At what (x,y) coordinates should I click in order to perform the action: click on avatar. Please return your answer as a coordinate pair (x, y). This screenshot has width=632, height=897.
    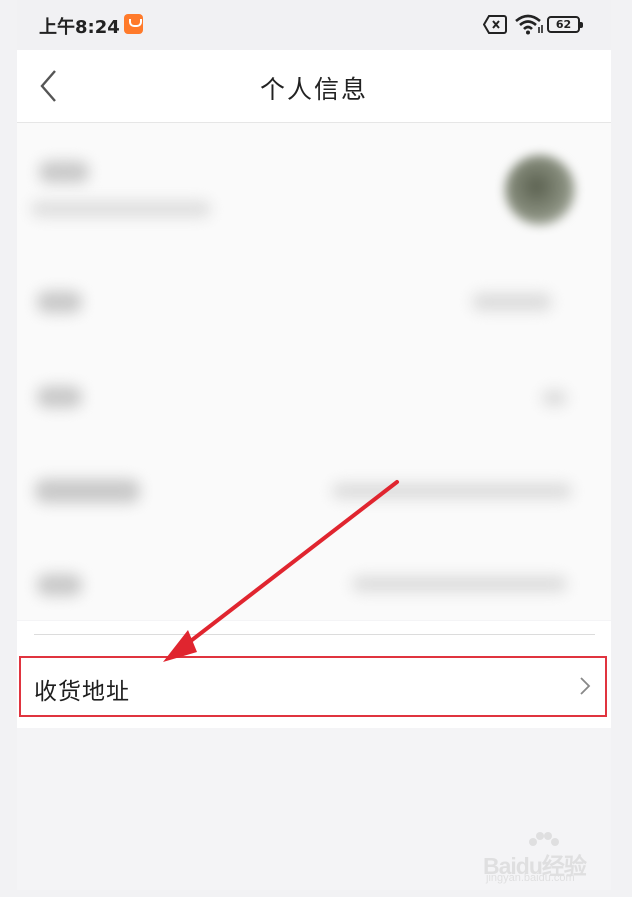
    Looking at the image, I should click on (540, 190).